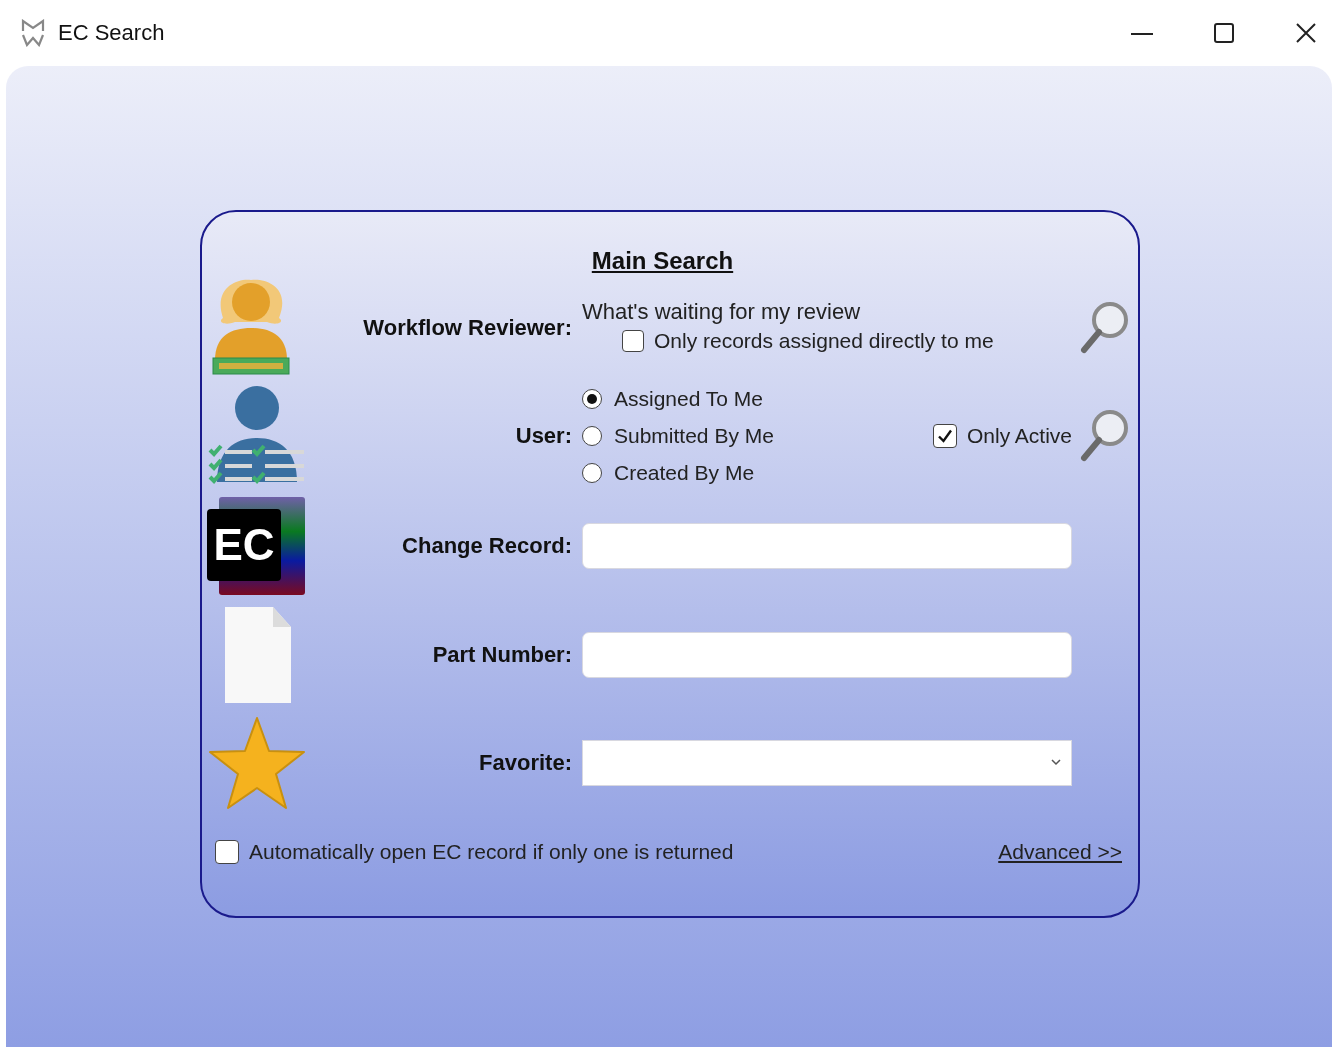 The width and height of the screenshot is (1338, 1047). I want to click on radio-label: Assigned To Me, so click(689, 399).